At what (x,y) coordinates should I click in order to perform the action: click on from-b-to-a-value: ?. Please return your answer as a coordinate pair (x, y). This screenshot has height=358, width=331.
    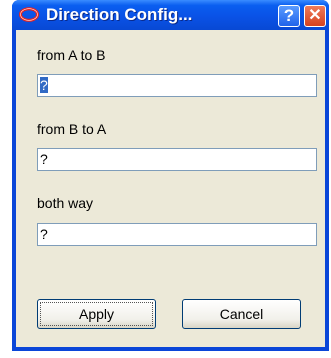
    Looking at the image, I should click on (44, 159).